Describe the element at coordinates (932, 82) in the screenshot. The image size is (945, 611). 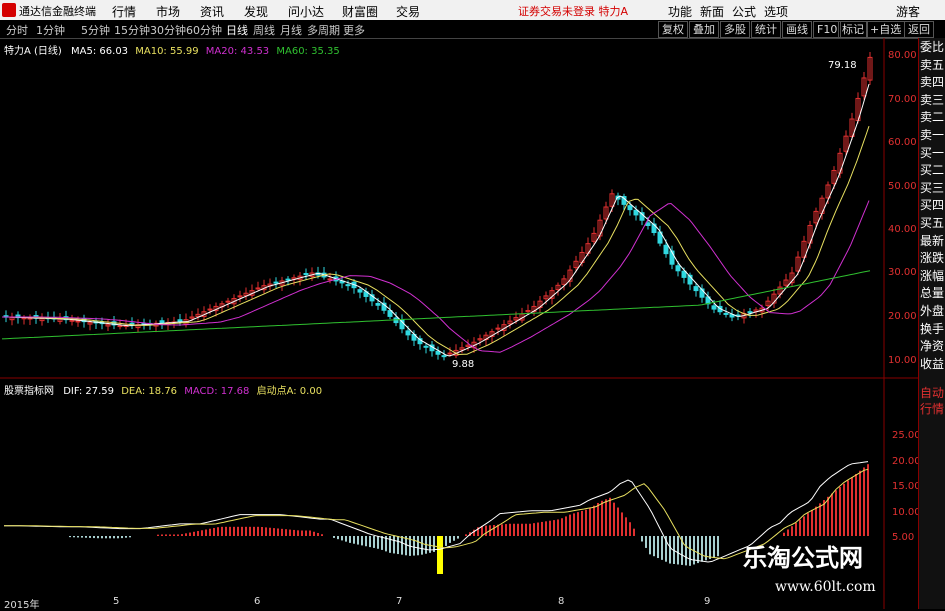
I see `side-item: 卖四` at that location.